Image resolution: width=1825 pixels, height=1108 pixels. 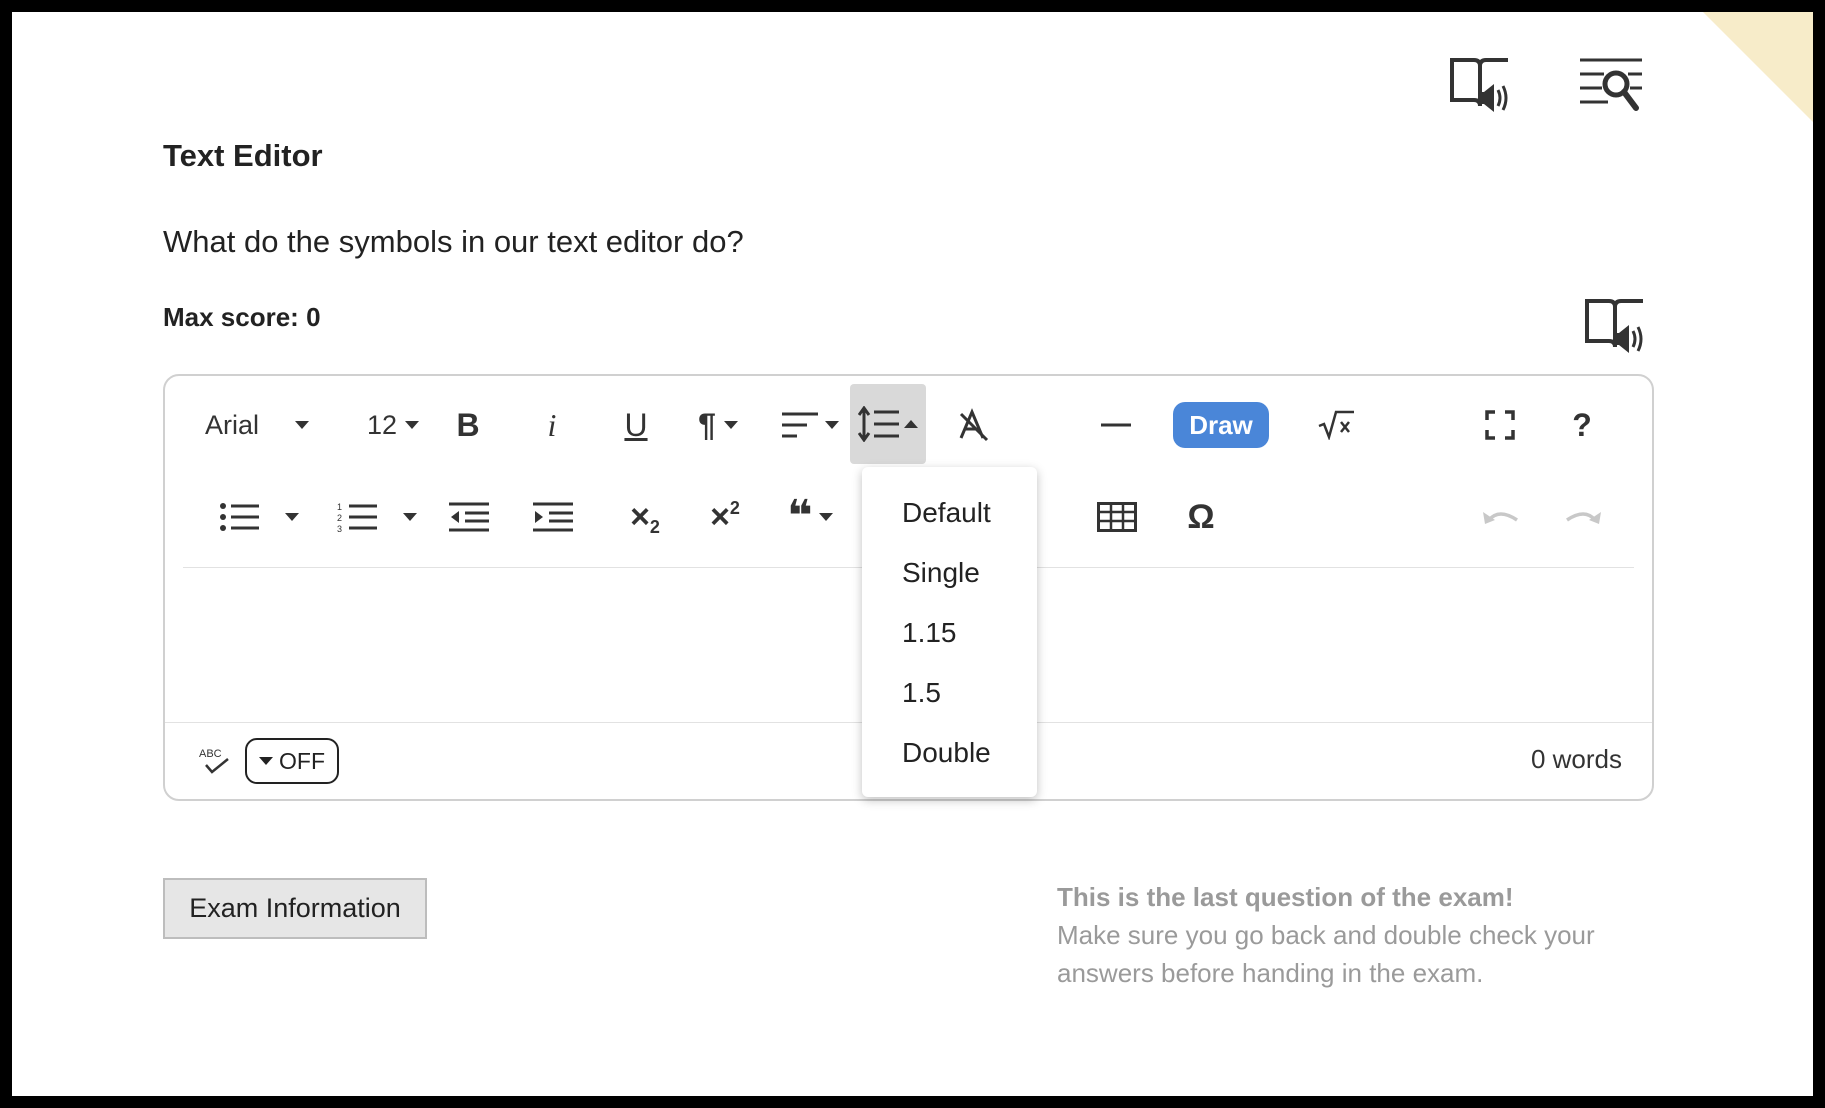 What do you see at coordinates (239, 517) in the screenshot?
I see `bullet-list-icon` at bounding box center [239, 517].